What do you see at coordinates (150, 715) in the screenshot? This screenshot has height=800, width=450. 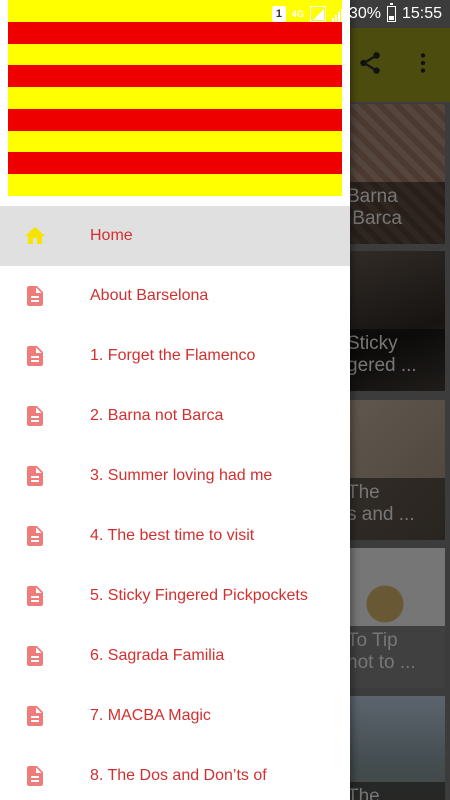 I see `menu-item-label: 7. MACBA Magic` at bounding box center [150, 715].